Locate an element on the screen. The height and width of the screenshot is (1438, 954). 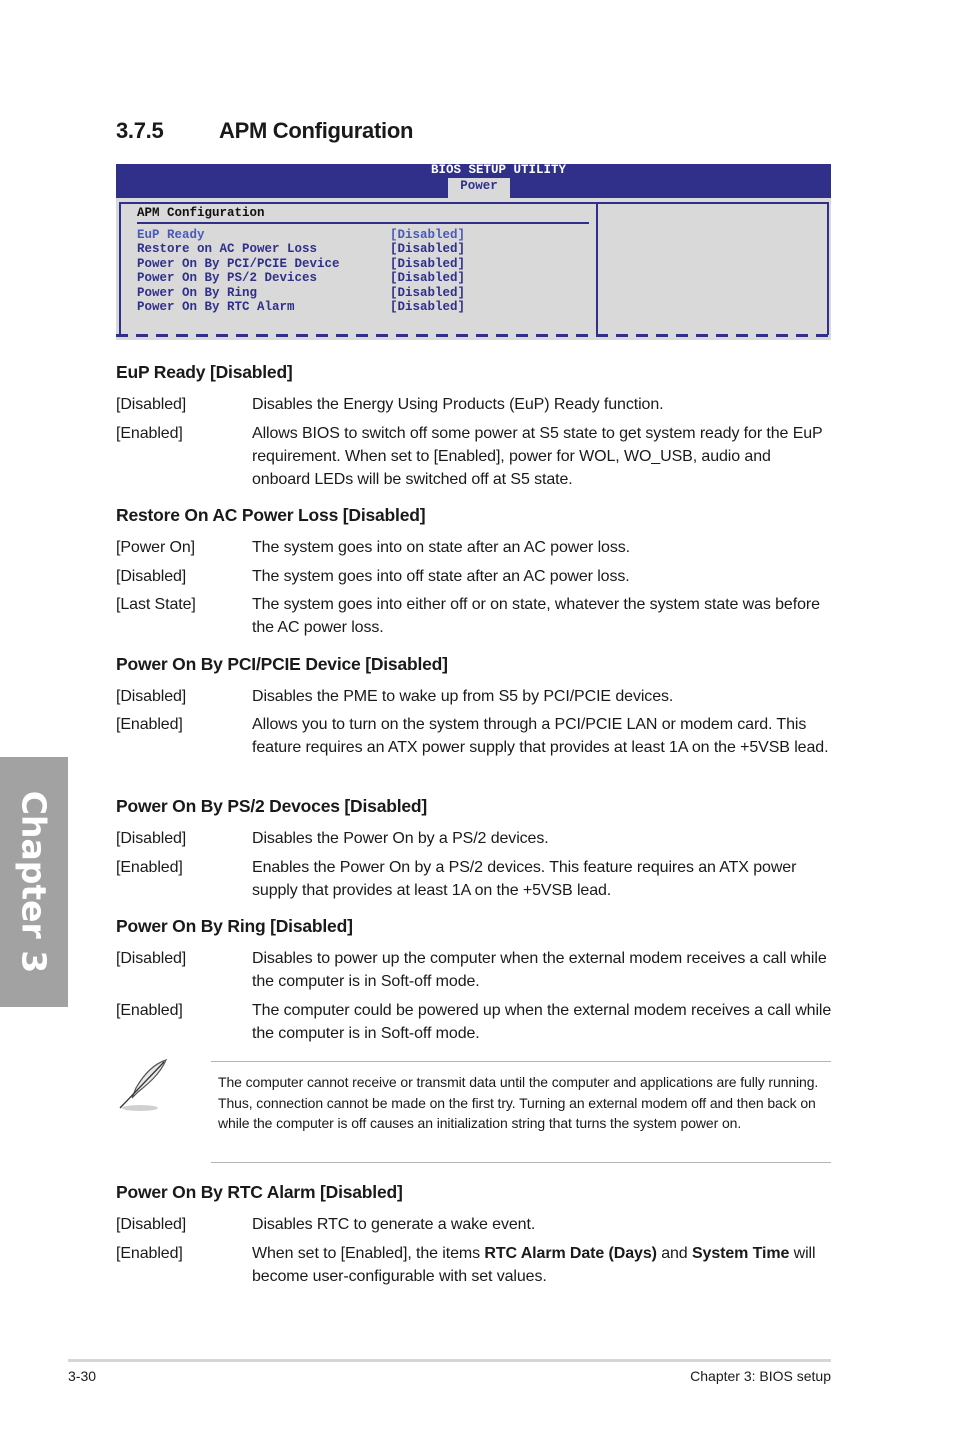
footer-chapter: Chapter 3: BIOS setup is located at coordinates (760, 1376).